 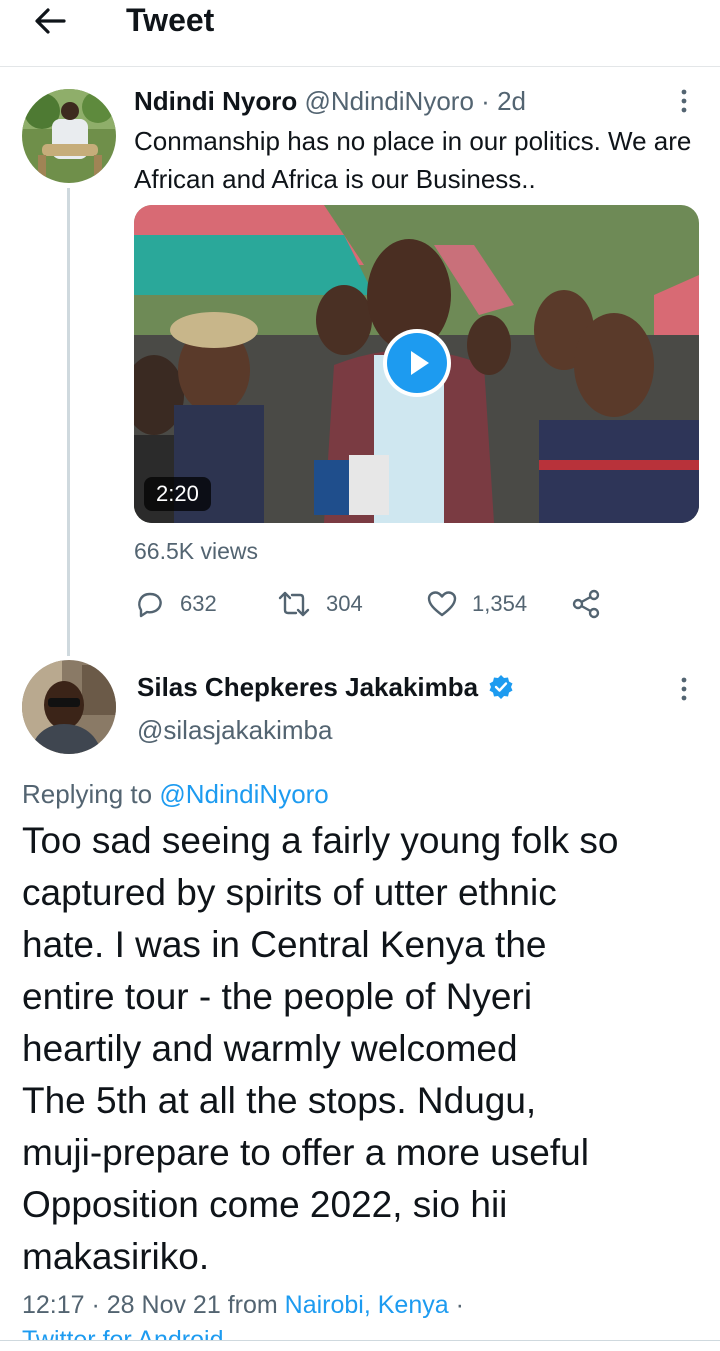 What do you see at coordinates (68, 422) in the screenshot?
I see `thread-connector` at bounding box center [68, 422].